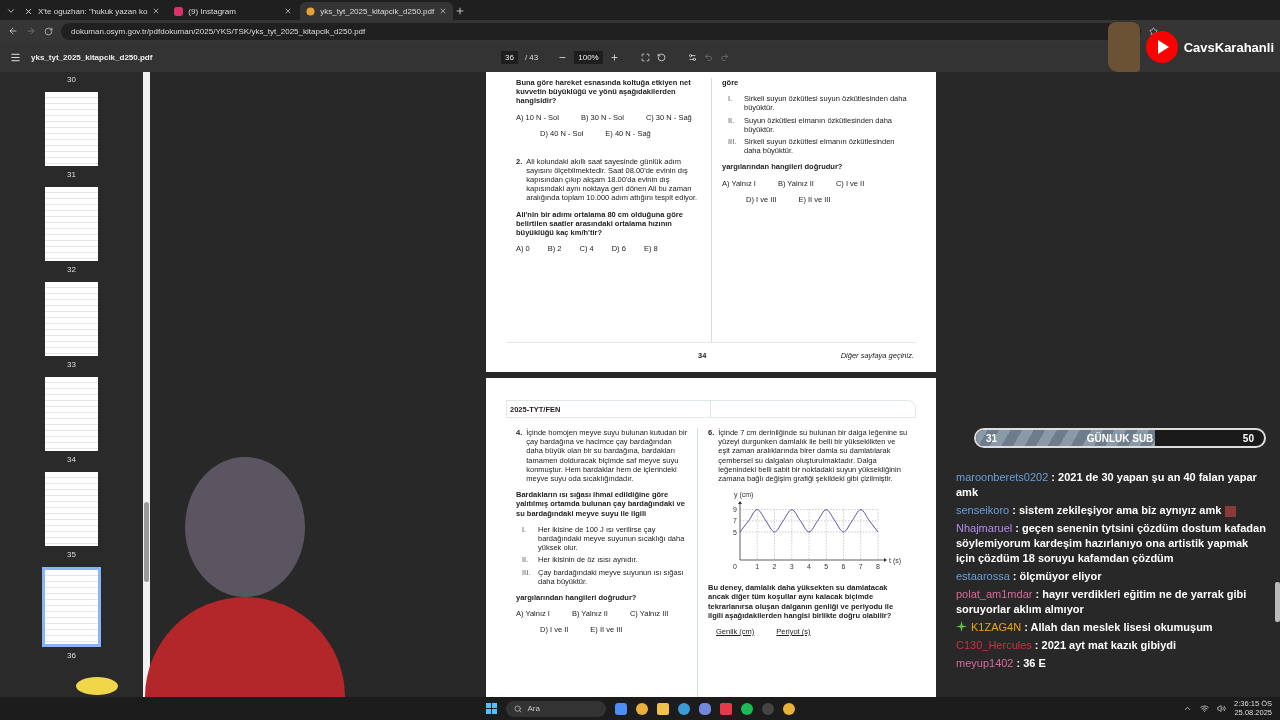 The height and width of the screenshot is (720, 1280). Describe the element at coordinates (28, 11) in the screenshot. I see `x-logo-icon` at that location.